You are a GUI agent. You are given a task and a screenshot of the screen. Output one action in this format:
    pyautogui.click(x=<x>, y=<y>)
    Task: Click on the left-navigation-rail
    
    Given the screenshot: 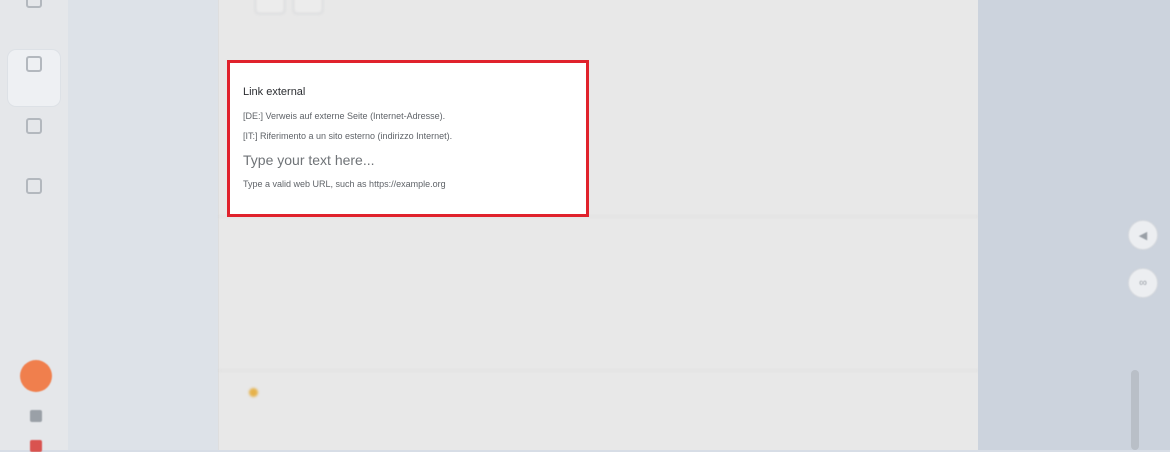 What is the action you would take?
    pyautogui.click(x=34, y=226)
    